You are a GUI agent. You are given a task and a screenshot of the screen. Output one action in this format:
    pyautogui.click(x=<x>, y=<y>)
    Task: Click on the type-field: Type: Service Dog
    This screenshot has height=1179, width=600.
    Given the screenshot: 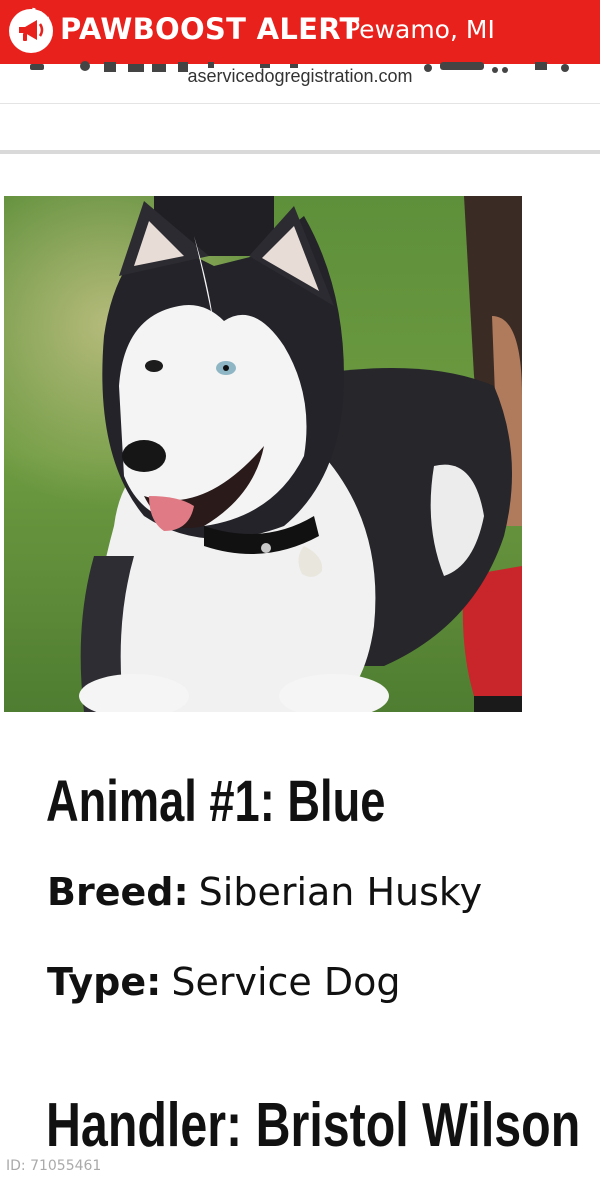 What is the action you would take?
    pyautogui.click(x=224, y=982)
    